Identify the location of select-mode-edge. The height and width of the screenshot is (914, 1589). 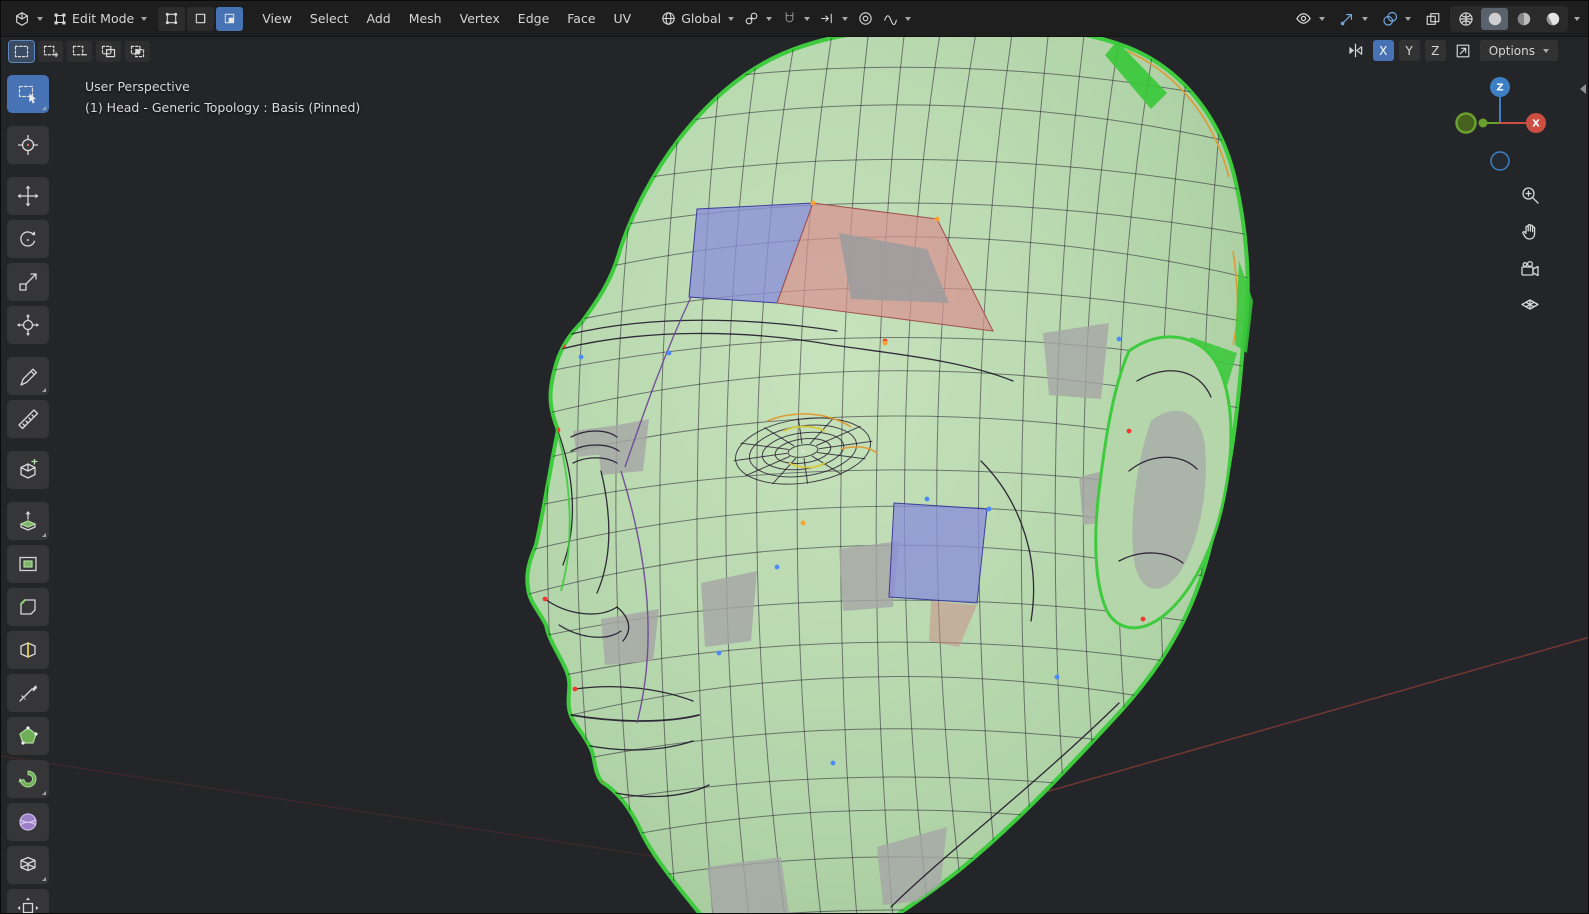
(201, 18).